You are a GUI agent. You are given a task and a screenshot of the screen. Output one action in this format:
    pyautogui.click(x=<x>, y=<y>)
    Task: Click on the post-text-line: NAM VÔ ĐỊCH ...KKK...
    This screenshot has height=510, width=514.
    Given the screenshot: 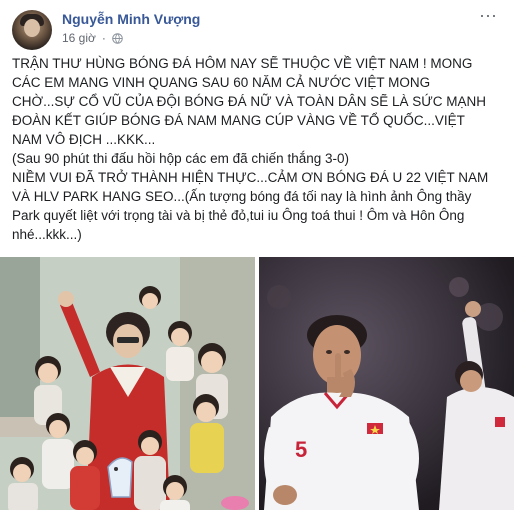 What is the action you would take?
    pyautogui.click(x=84, y=139)
    